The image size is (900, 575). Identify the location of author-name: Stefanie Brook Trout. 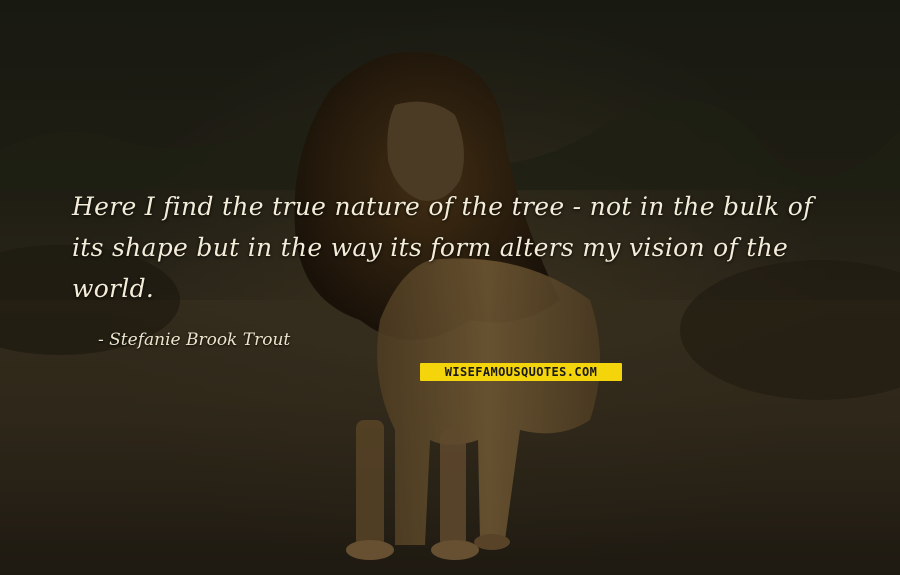
(200, 340).